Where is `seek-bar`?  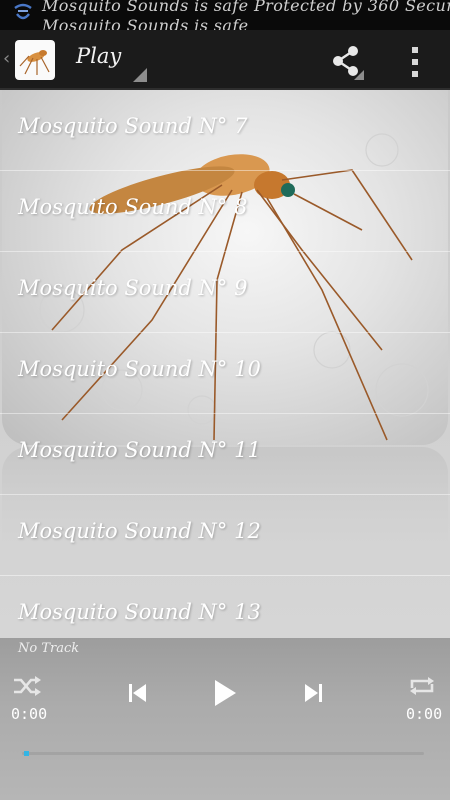 seek-bar is located at coordinates (223, 753).